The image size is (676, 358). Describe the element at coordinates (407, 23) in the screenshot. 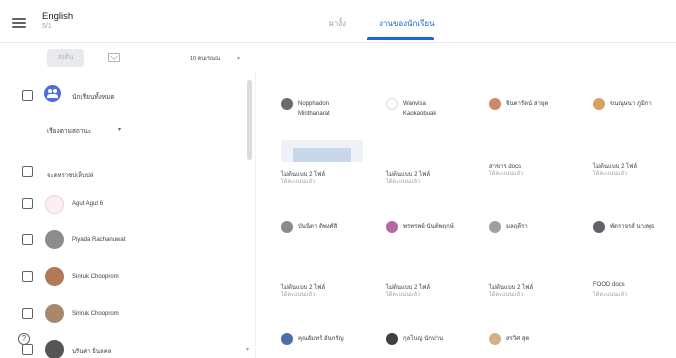

I see `tab-student-work: งานของนักเรียน` at that location.